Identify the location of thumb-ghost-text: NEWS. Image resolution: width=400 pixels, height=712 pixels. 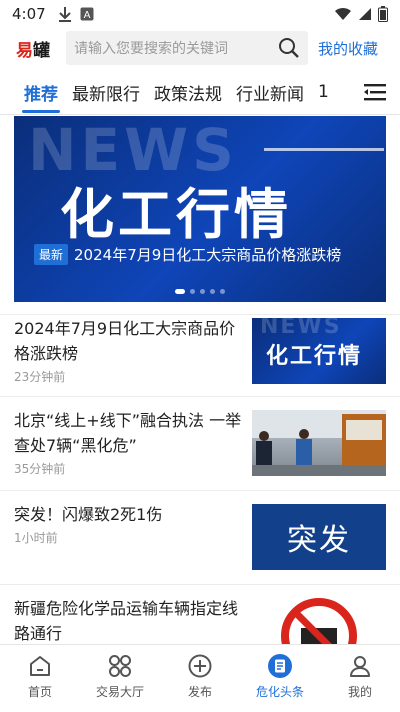
(301, 328).